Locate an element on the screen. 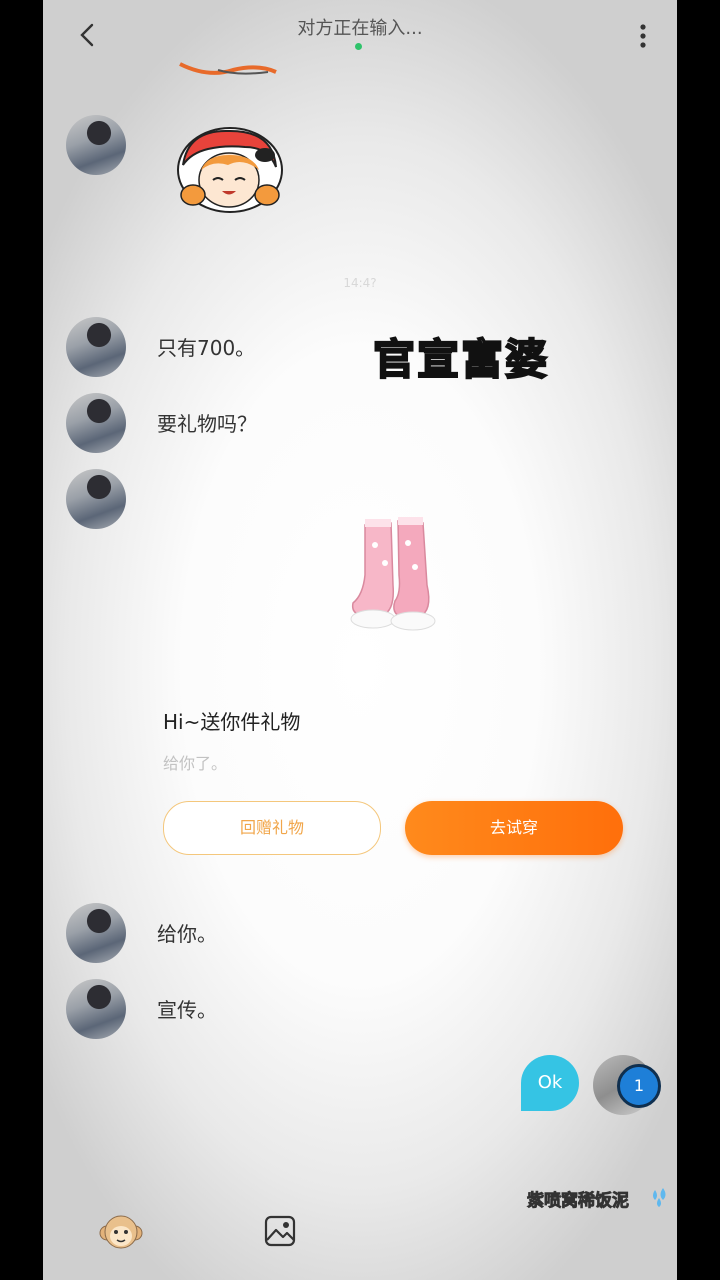  online-status-dot is located at coordinates (358, 46).